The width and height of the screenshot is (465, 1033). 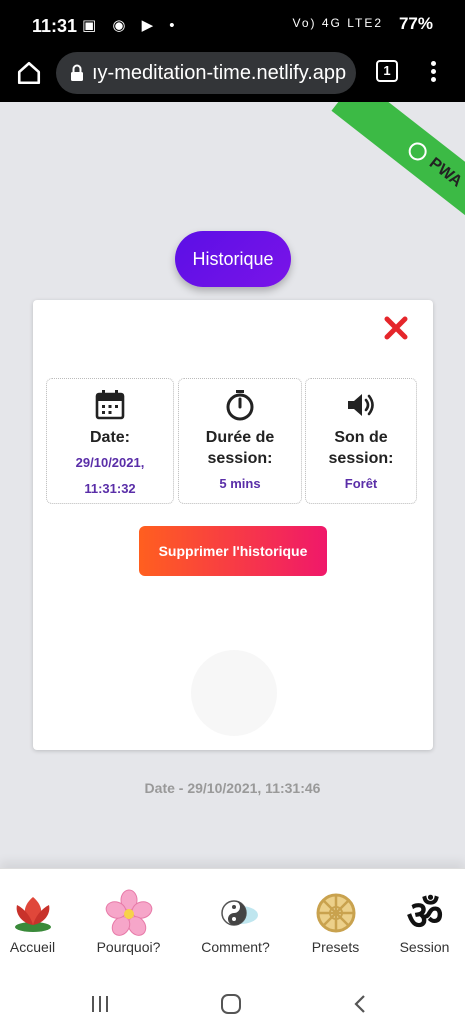 I want to click on om-icon: ॐ, so click(x=424, y=915).